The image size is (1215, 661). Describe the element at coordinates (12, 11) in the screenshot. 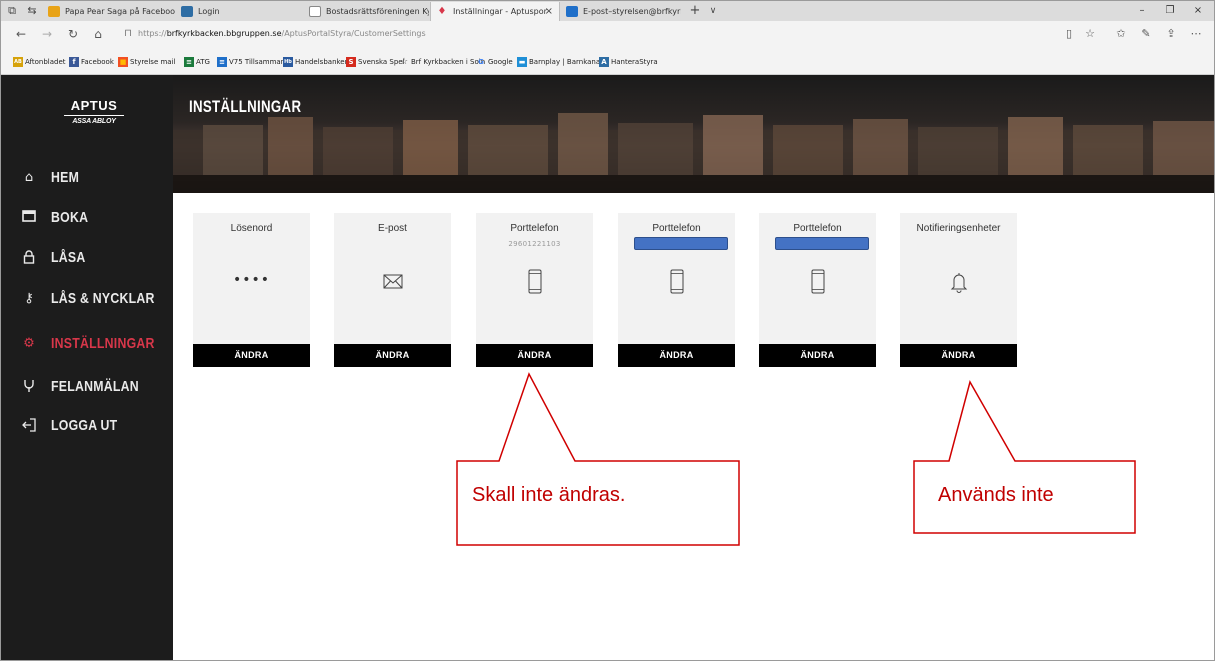

I see `tab-actions-icon: ⧉` at that location.